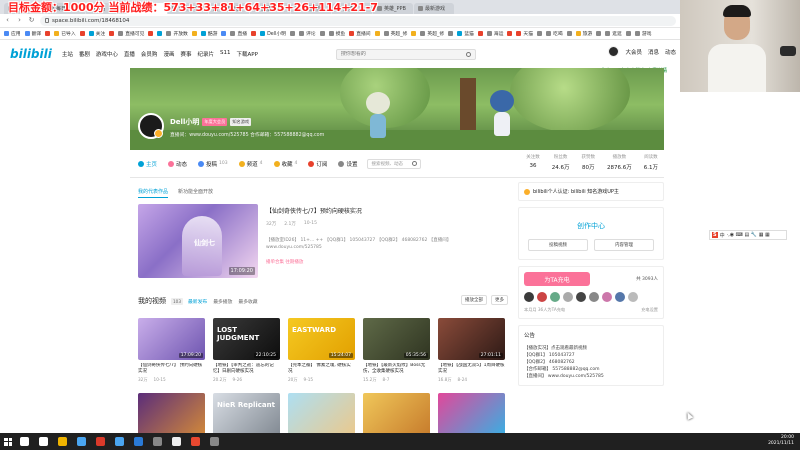  What do you see at coordinates (195, 193) in the screenshot?
I see `representative-tab: 新功能全面开放` at bounding box center [195, 193].